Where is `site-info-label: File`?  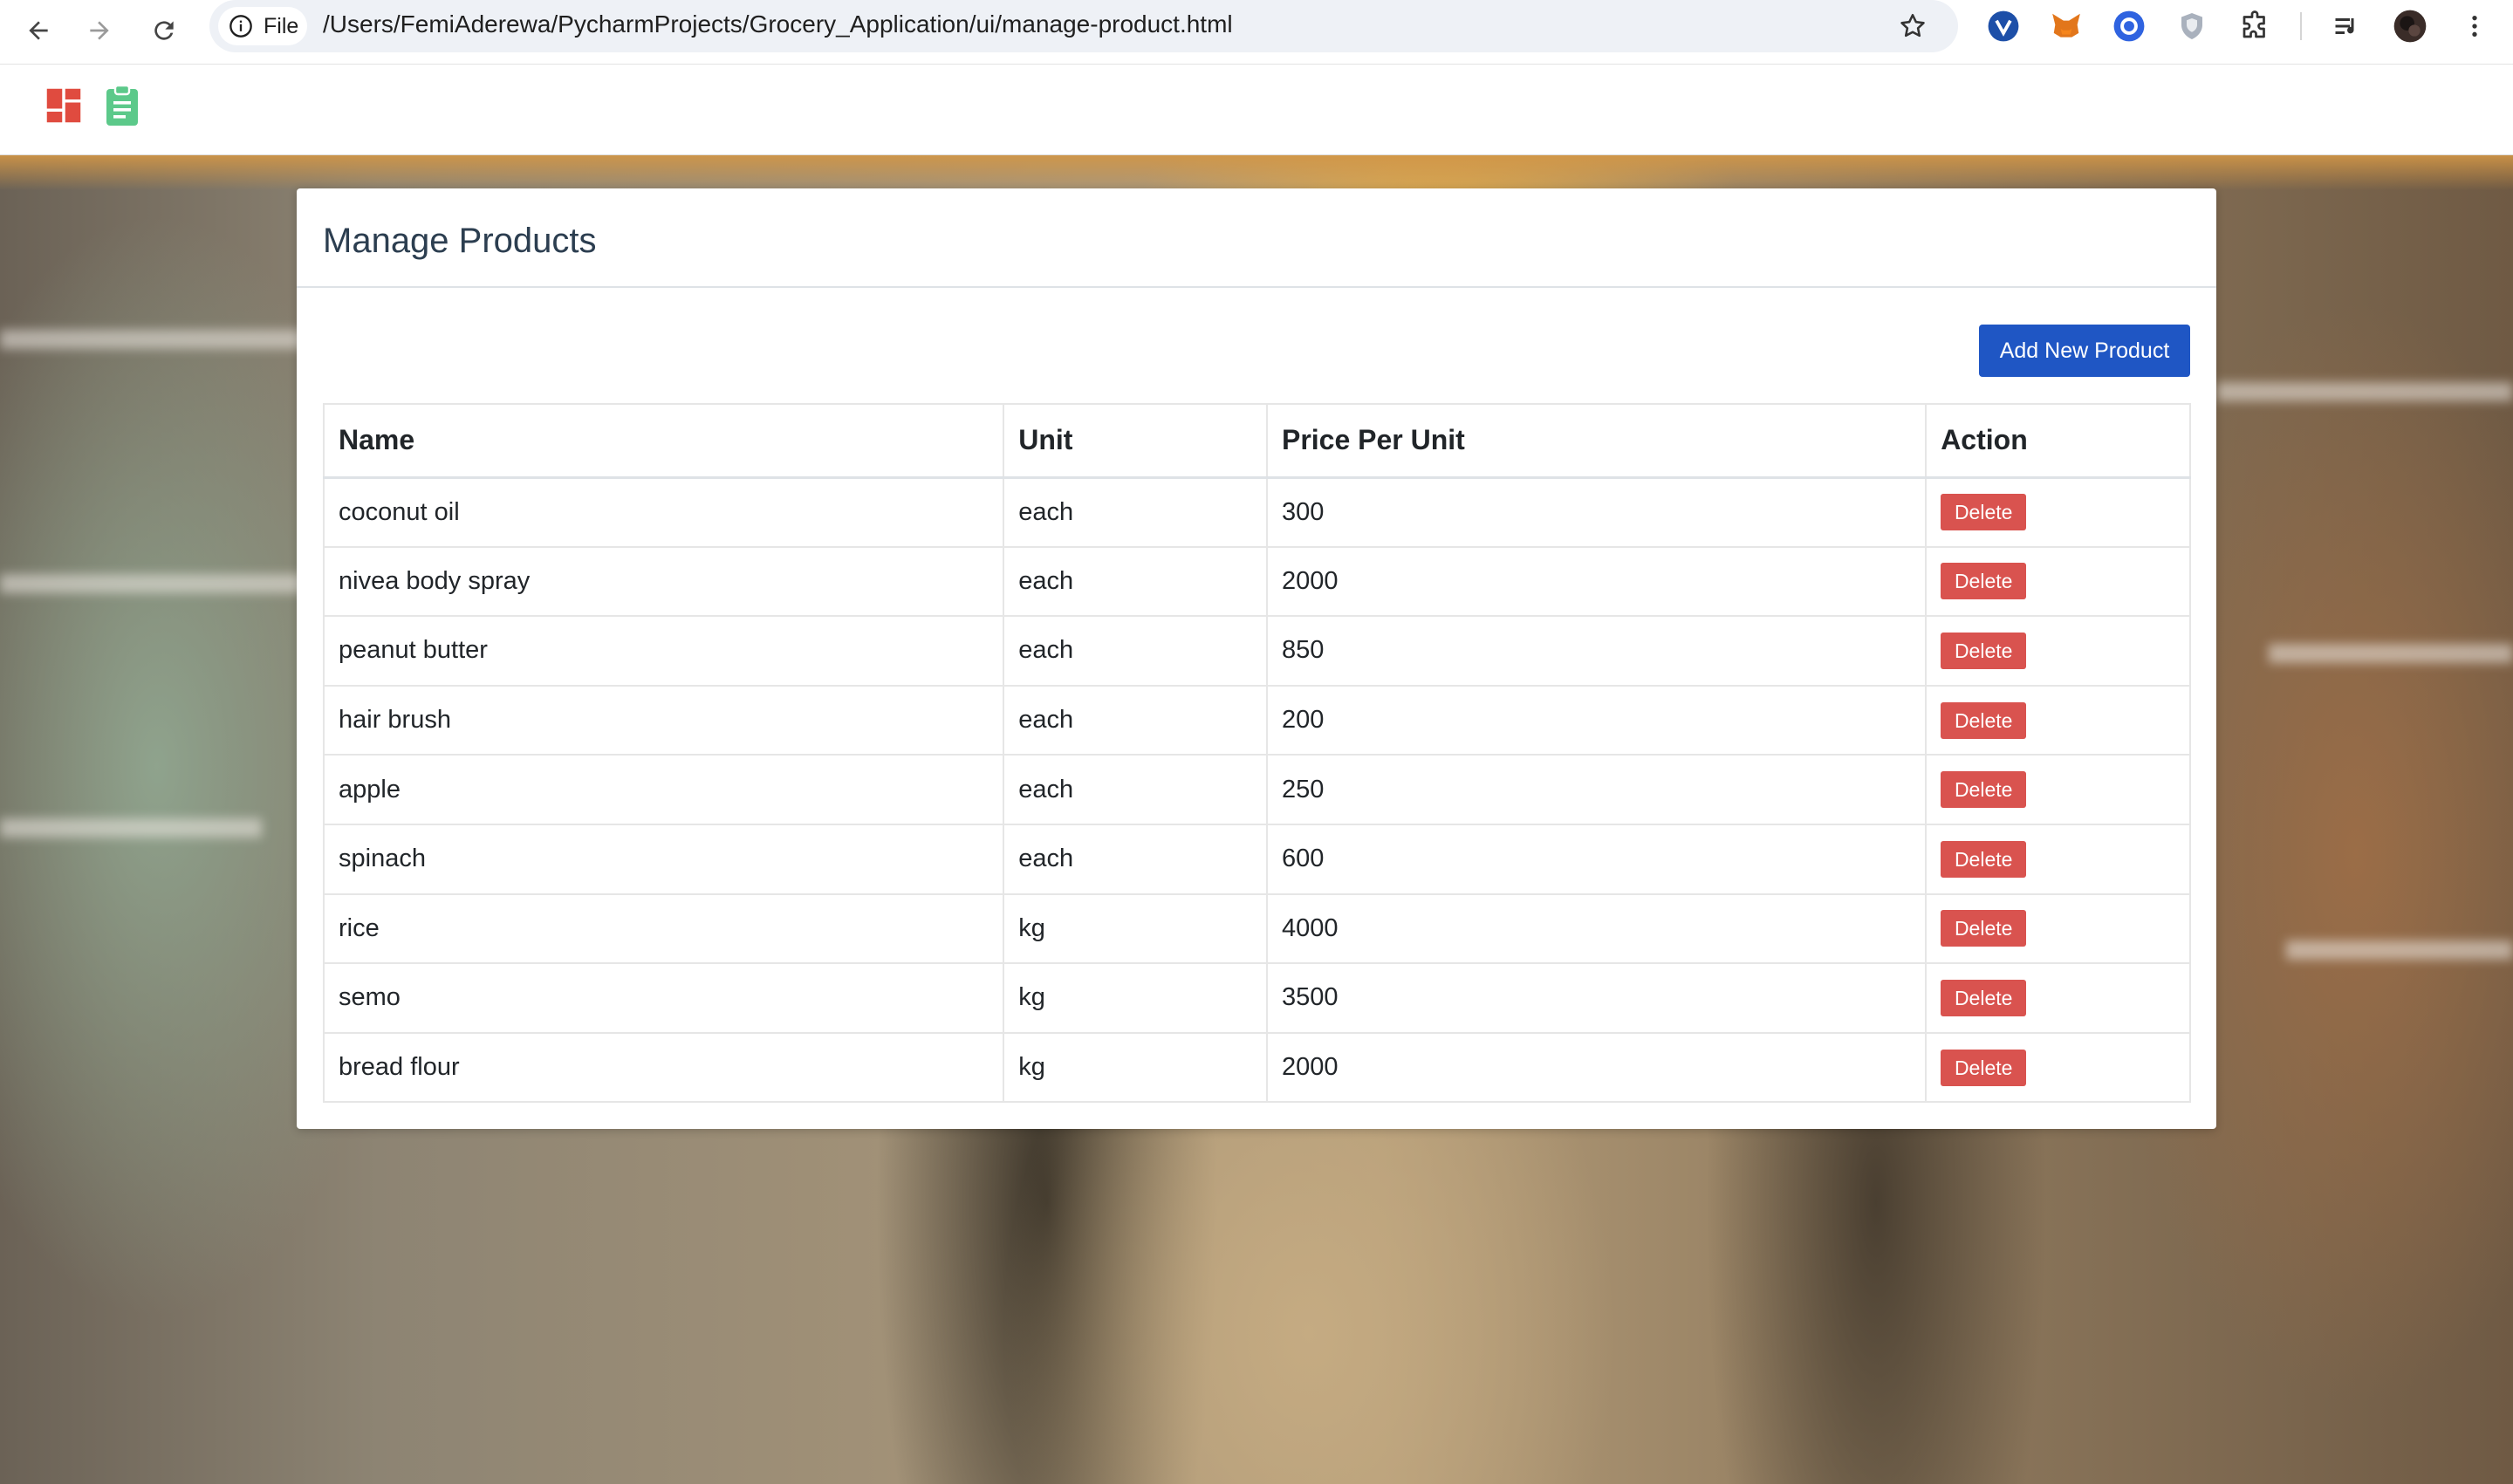
site-info-label: File is located at coordinates (281, 25).